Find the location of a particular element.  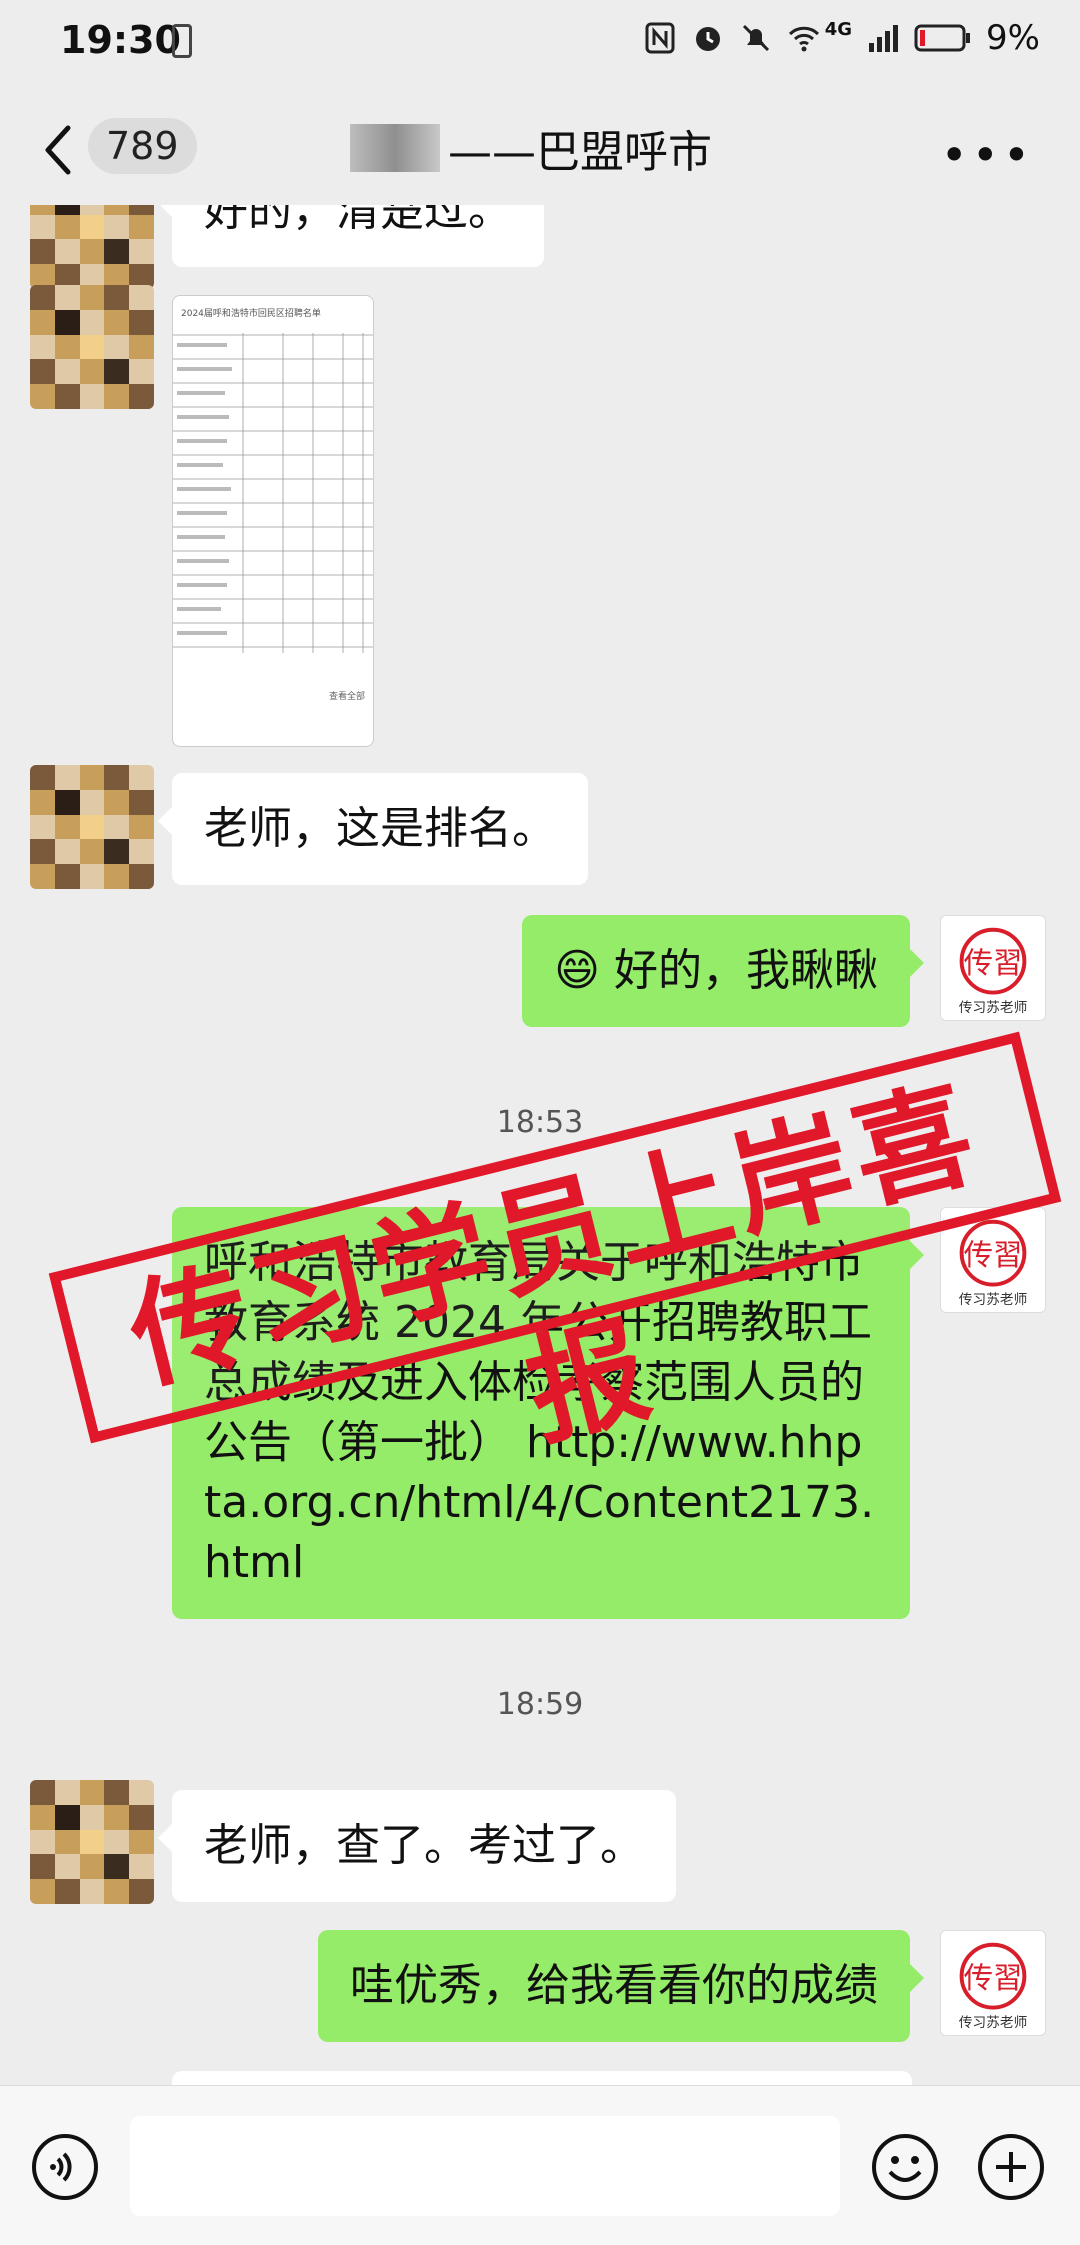

battery-icon is located at coordinates (942, 38).